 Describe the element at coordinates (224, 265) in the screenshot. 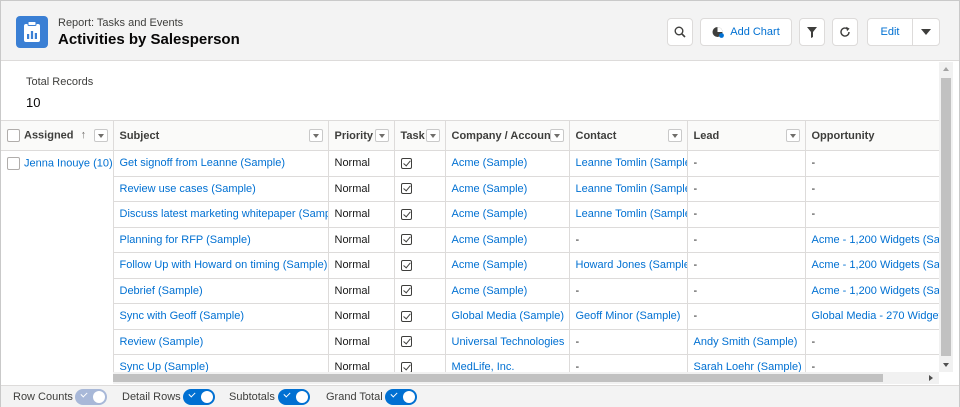

I see `subject-cell-value: Follow Up with Howard on timing (Sample)` at that location.